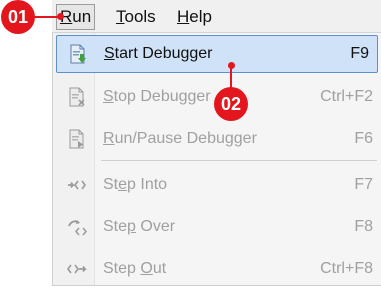  I want to click on callout-01-dot, so click(60, 16).